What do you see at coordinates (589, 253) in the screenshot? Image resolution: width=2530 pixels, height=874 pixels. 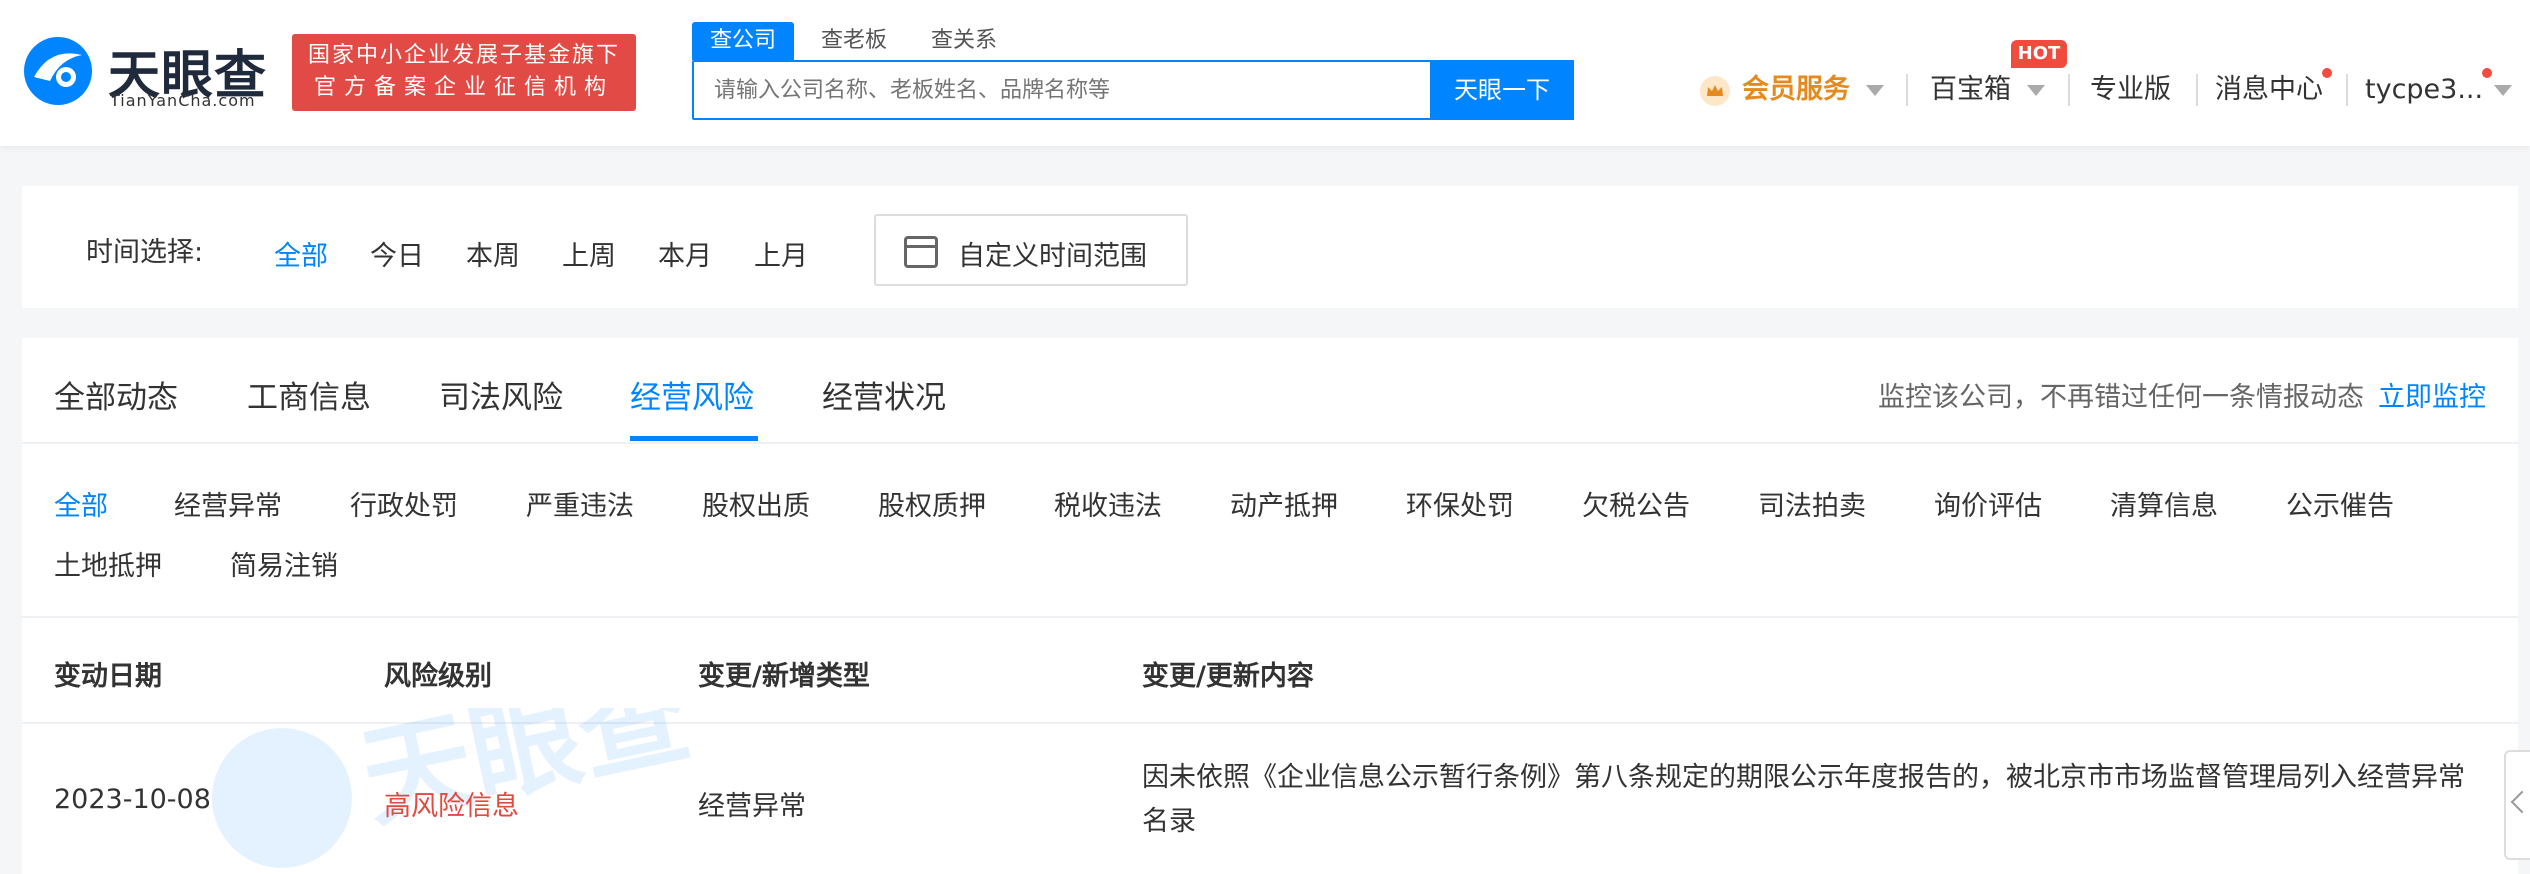 I see `time-option-last-week: 上周` at bounding box center [589, 253].